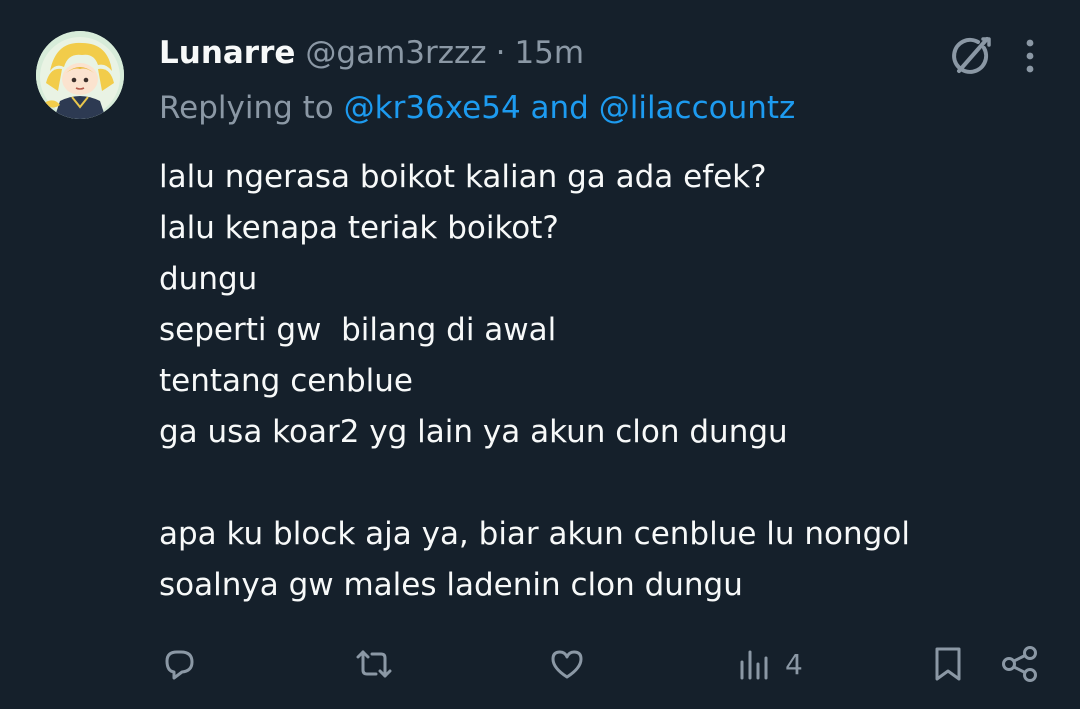  I want to click on speech-bubble-icon, so click(179, 665).